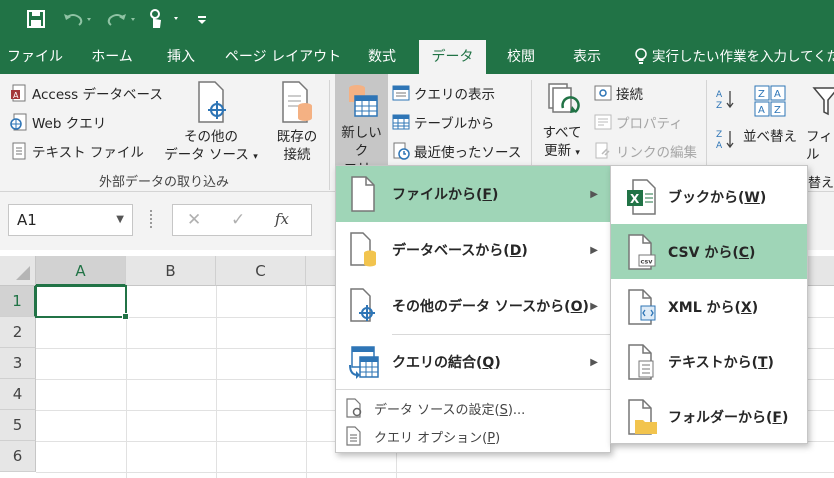  What do you see at coordinates (354, 408) in the screenshot?
I see `data-source-settings-icon` at bounding box center [354, 408].